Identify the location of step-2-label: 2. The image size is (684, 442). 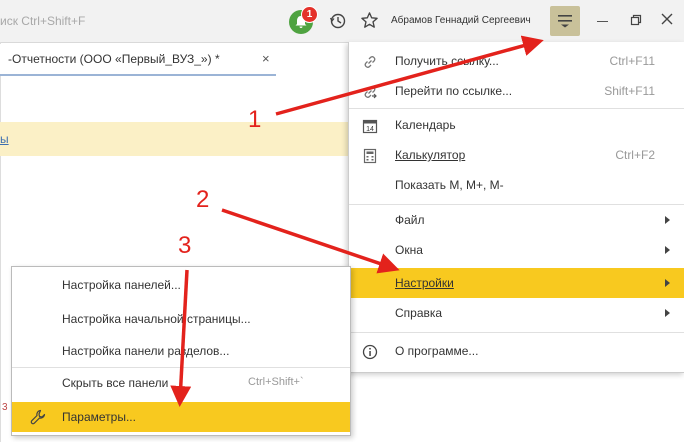
(203, 199).